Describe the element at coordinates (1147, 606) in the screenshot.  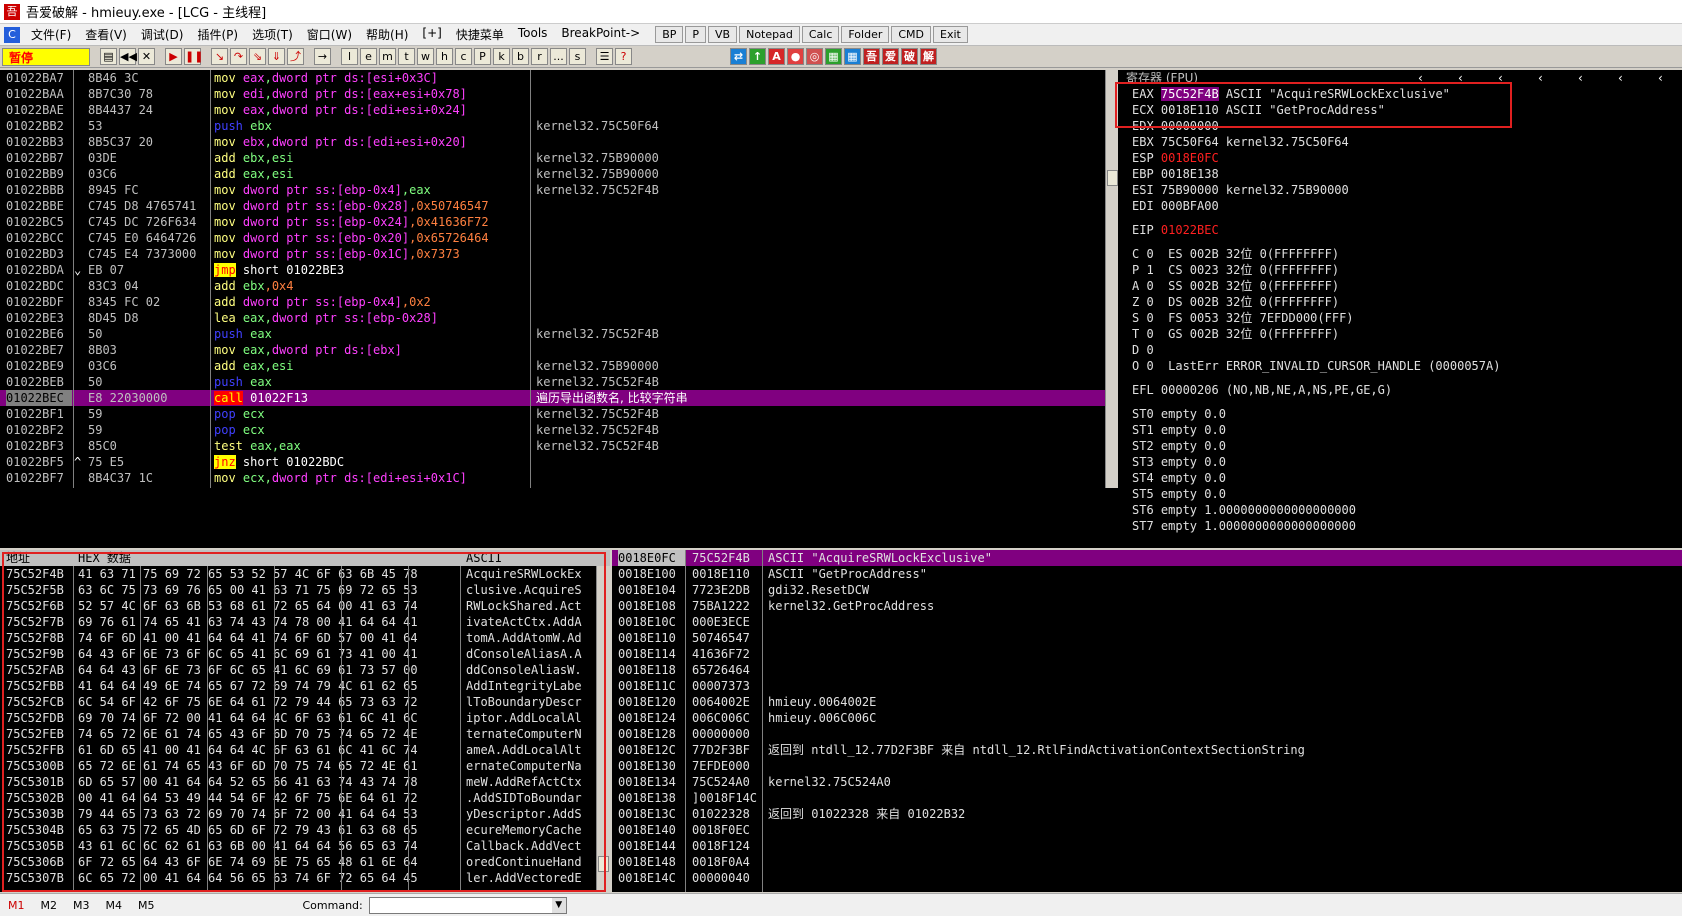
I see `stack-row: 0018E108 75BA1222 kernel32.GetProcAddress` at that location.